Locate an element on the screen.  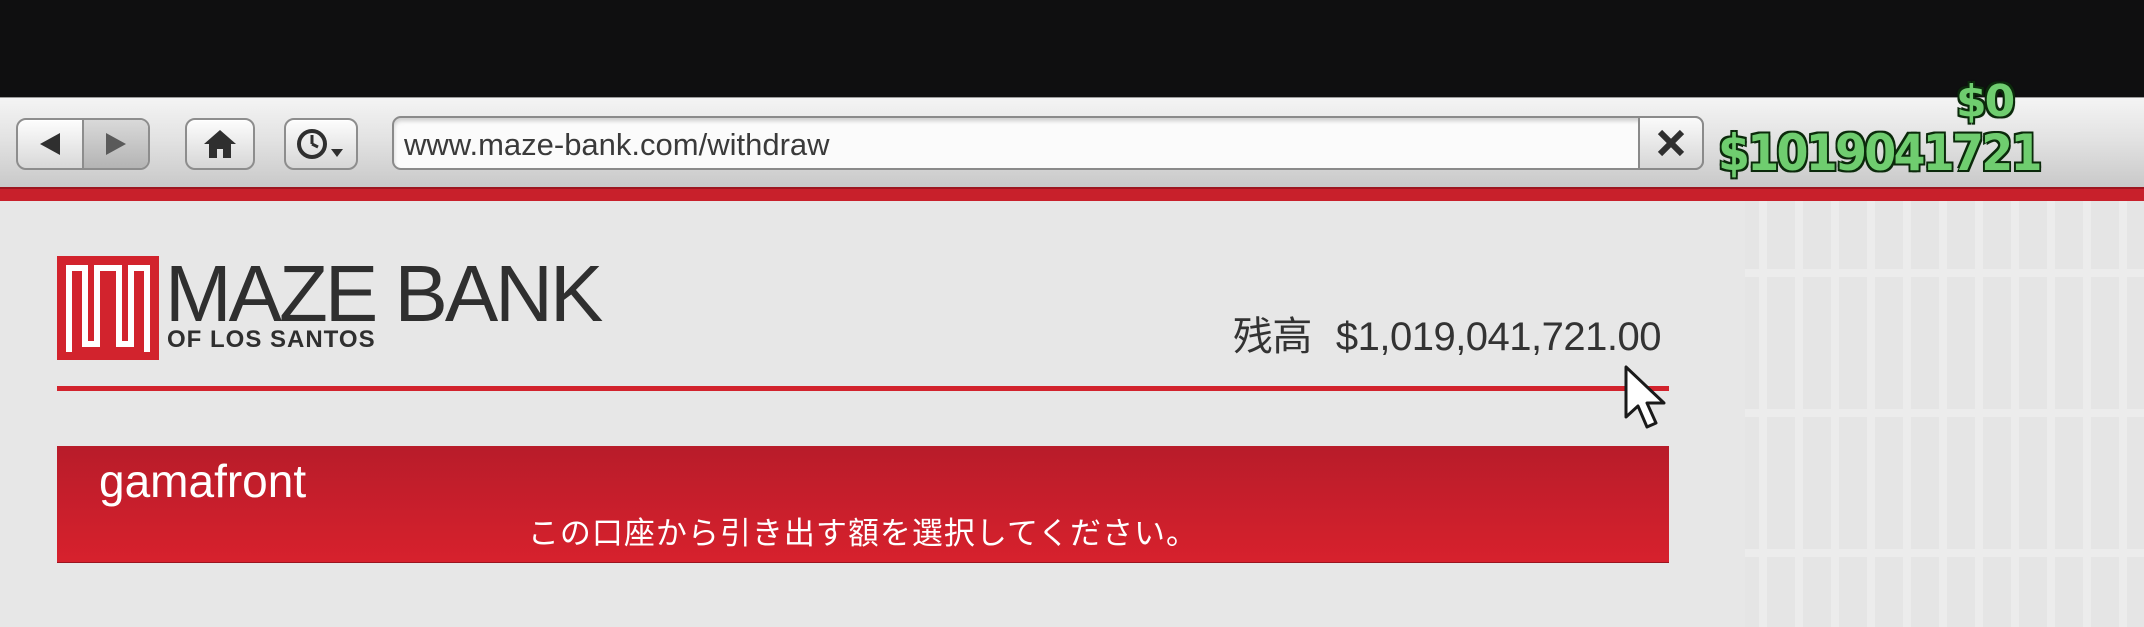
home-icon is located at coordinates (220, 144).